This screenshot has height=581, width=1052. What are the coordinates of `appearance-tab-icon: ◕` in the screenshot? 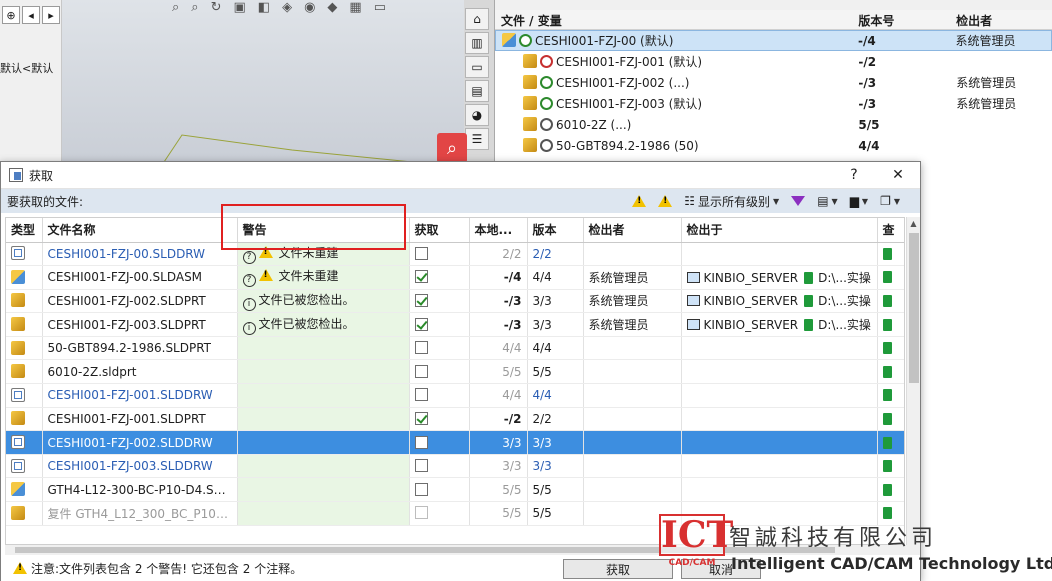 It's located at (477, 115).